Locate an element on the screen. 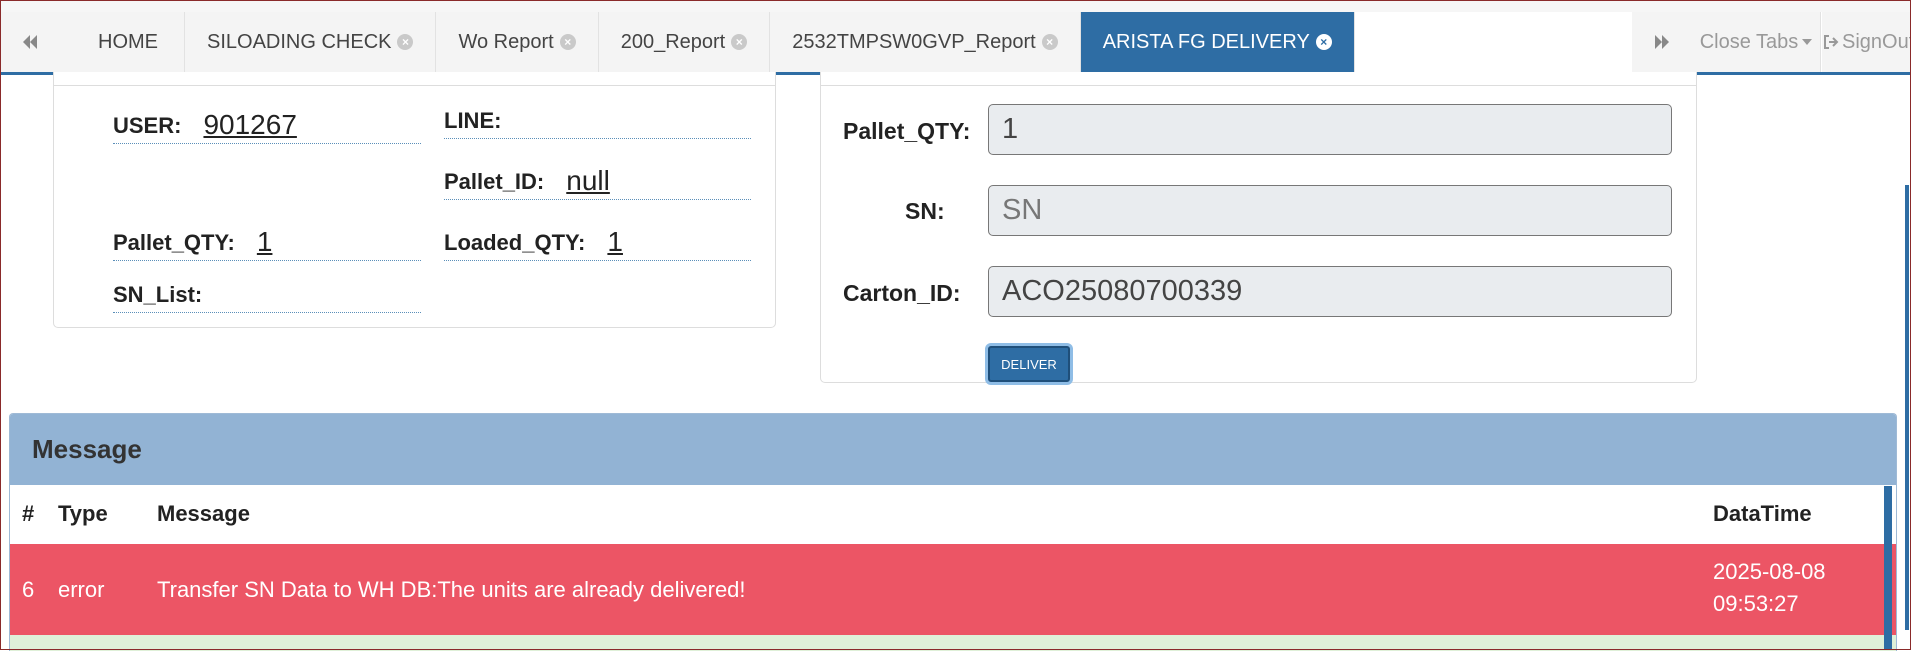 The width and height of the screenshot is (1911, 651). line-field: LINE: is located at coordinates (597, 123).